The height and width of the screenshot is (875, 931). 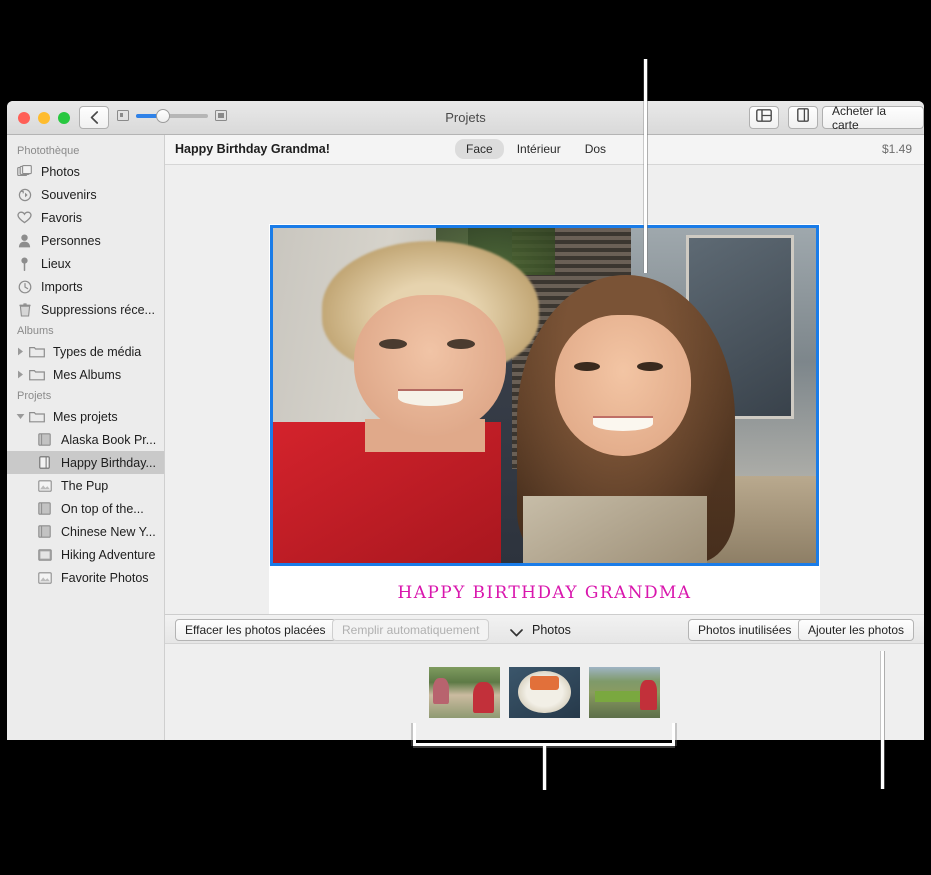 I want to click on sidebar-item-mes-albums: Mes Albums, so click(x=85, y=374).